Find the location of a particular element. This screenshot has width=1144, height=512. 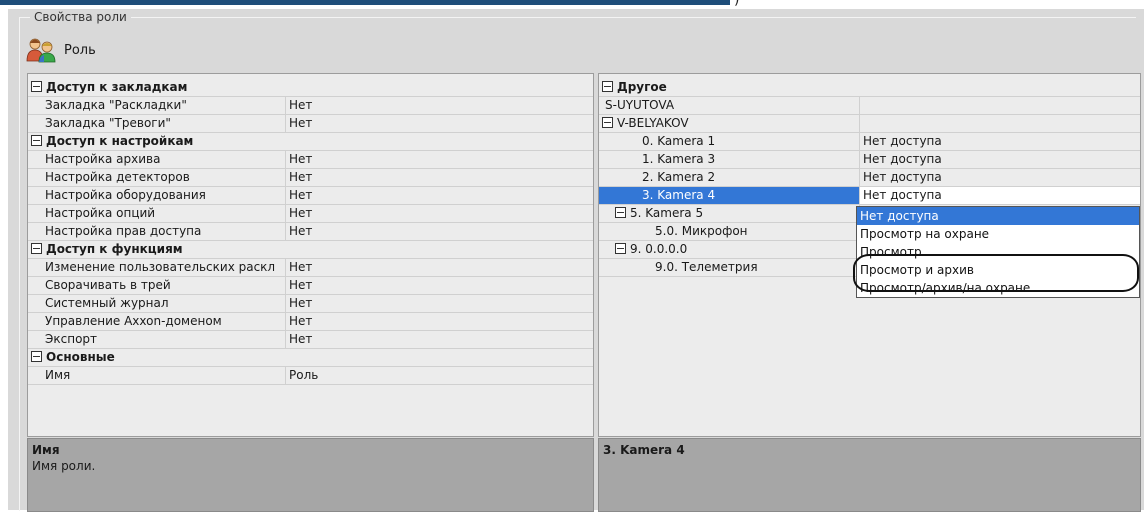

property-label: Настройка прав доступа is located at coordinates (157, 231).